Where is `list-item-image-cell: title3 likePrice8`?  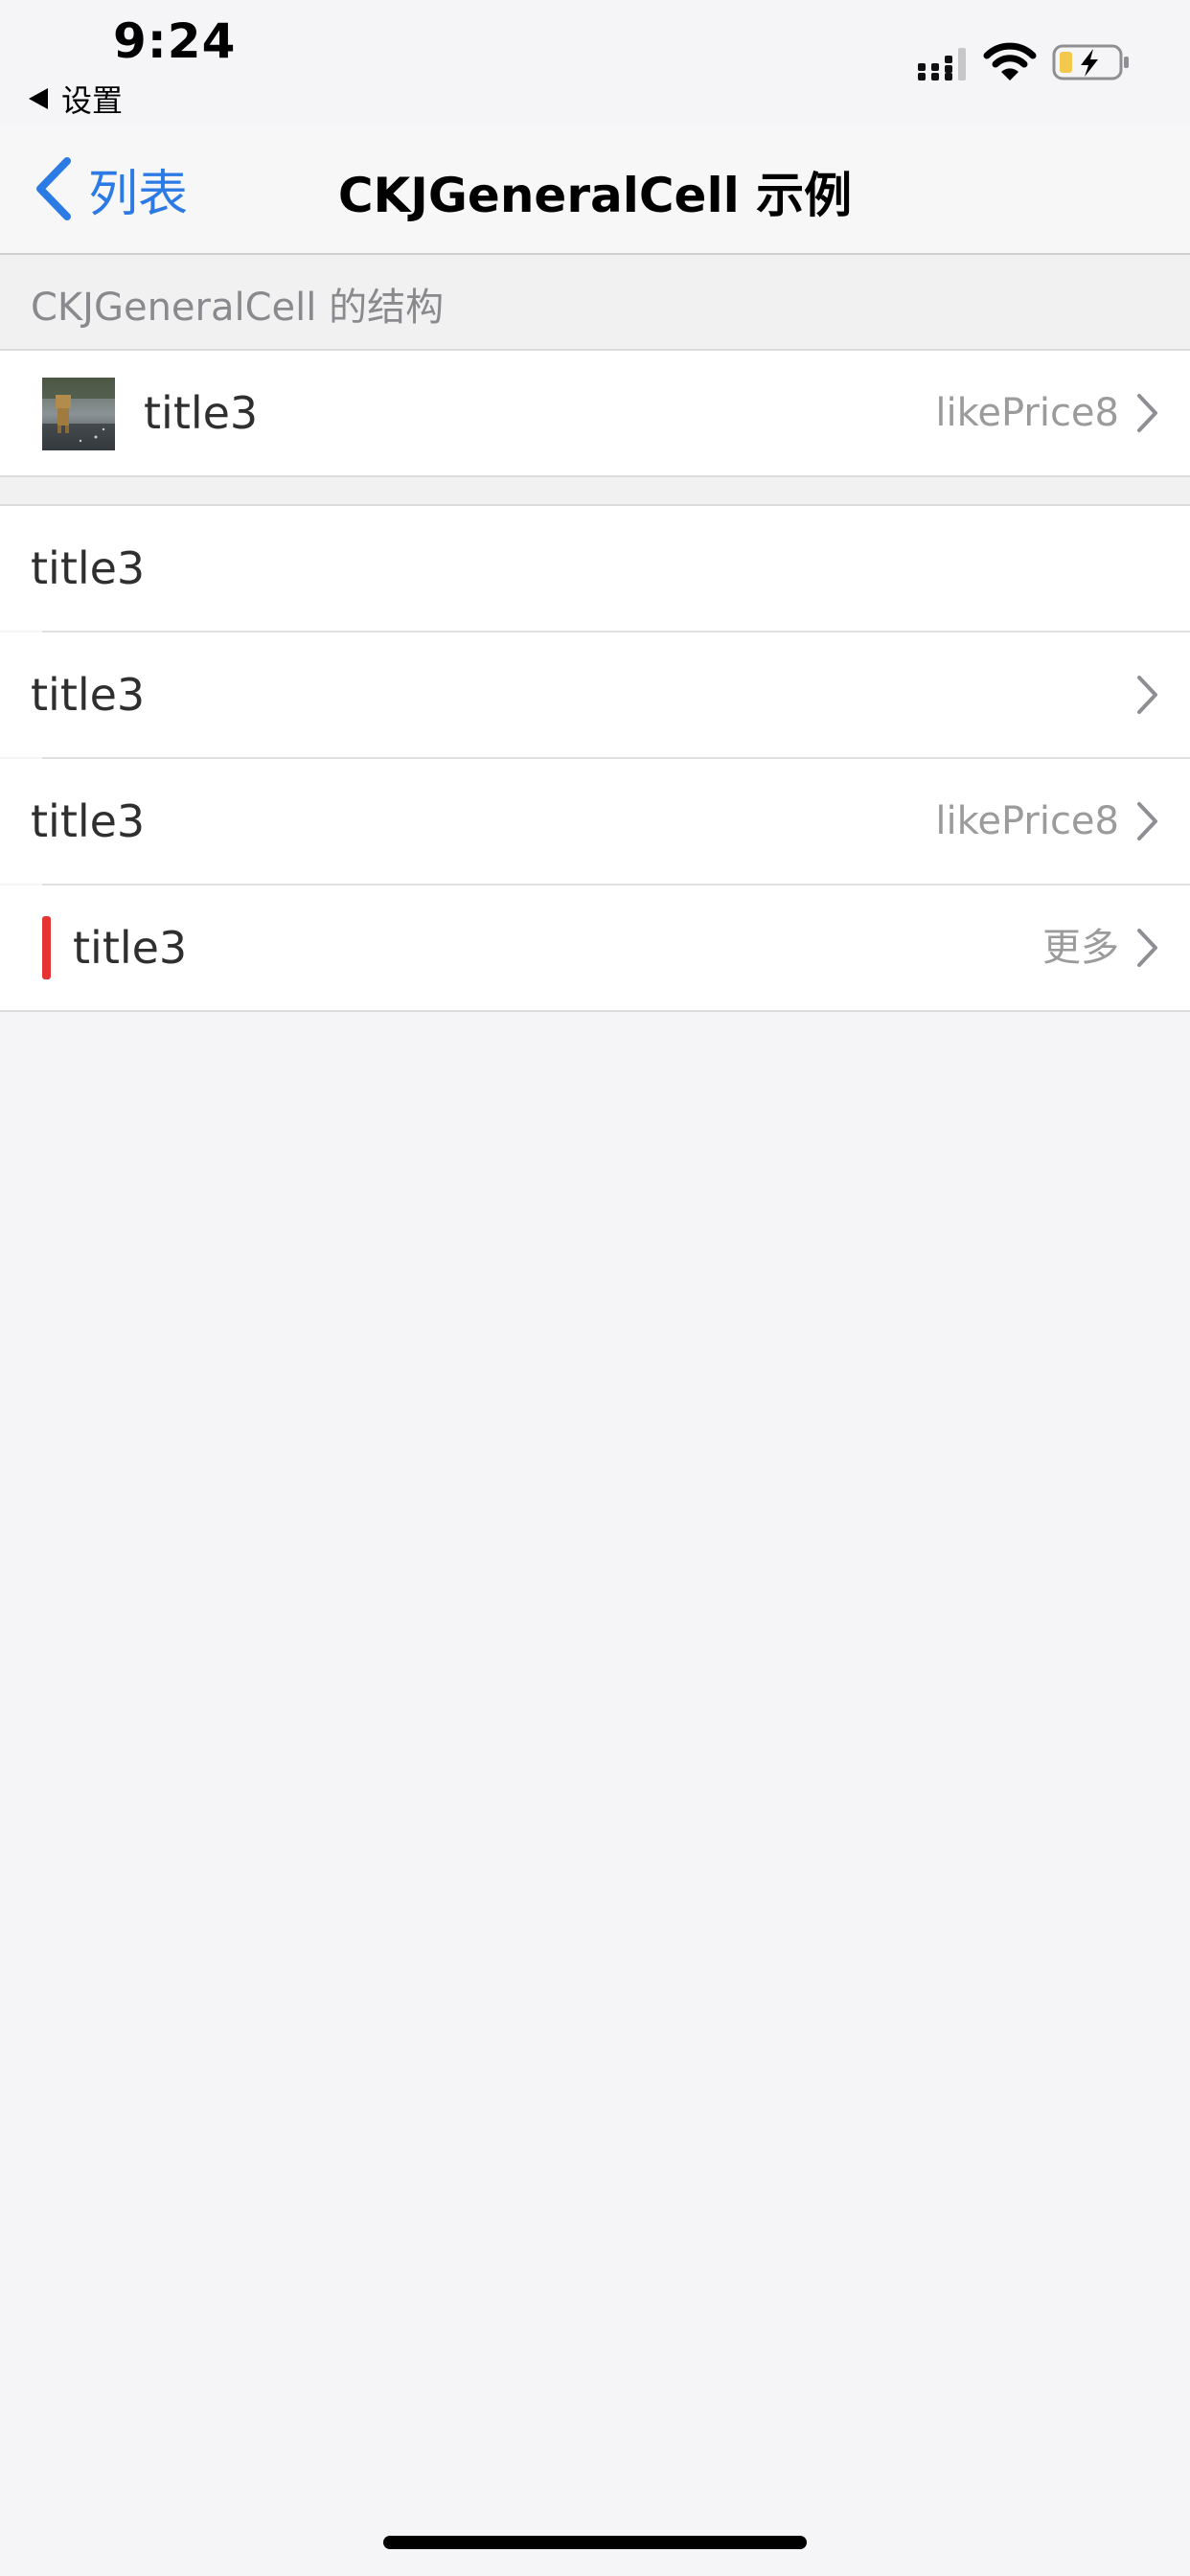 list-item-image-cell: title3 likePrice8 is located at coordinates (595, 413).